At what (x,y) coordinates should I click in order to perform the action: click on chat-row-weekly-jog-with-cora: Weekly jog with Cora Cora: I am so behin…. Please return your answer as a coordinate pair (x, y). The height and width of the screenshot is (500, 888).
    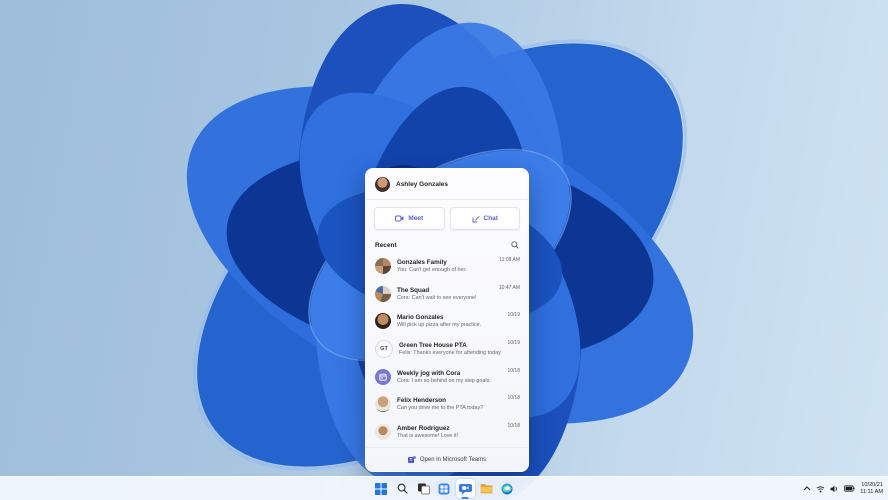
    Looking at the image, I should click on (447, 377).